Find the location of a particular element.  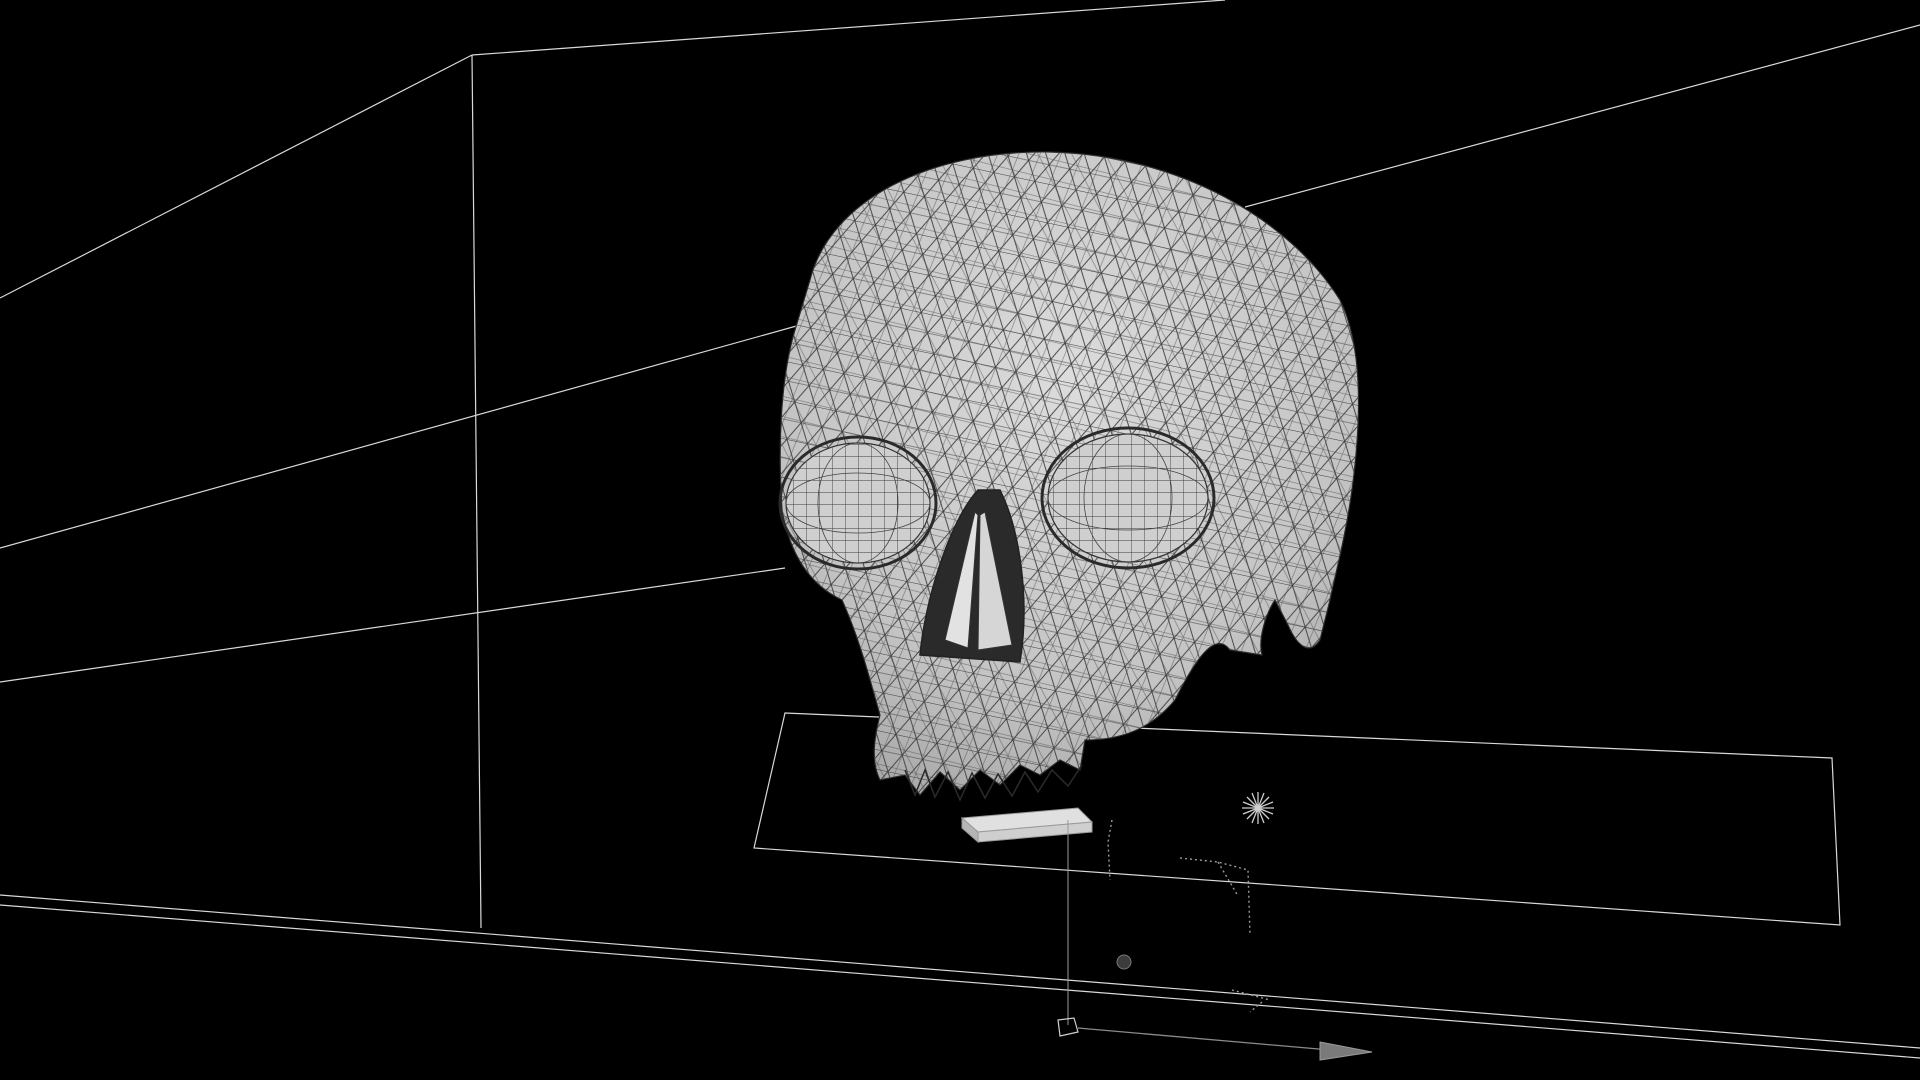

cube-edge-lower is located at coordinates (393, 625).